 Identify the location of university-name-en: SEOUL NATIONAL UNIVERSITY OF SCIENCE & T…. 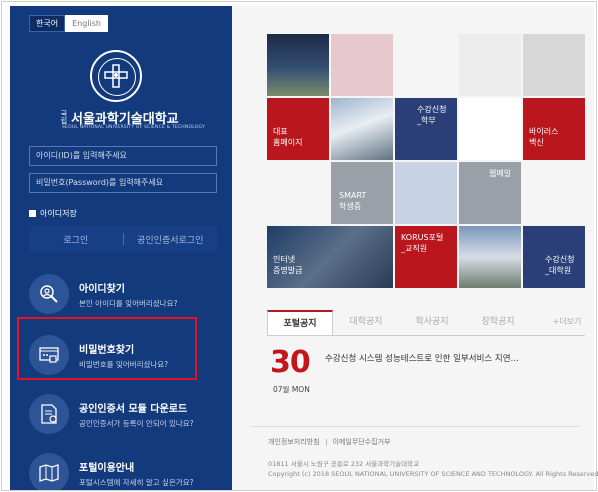
(133, 127).